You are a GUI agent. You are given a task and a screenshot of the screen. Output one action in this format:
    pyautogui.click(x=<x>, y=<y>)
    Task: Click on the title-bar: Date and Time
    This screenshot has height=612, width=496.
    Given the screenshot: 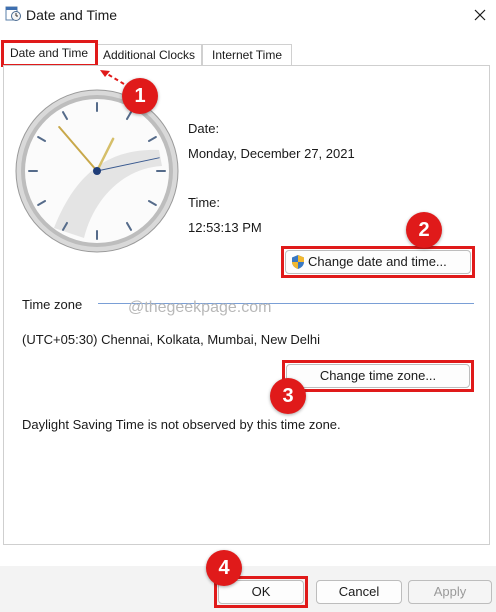 What is the action you would take?
    pyautogui.click(x=248, y=16)
    